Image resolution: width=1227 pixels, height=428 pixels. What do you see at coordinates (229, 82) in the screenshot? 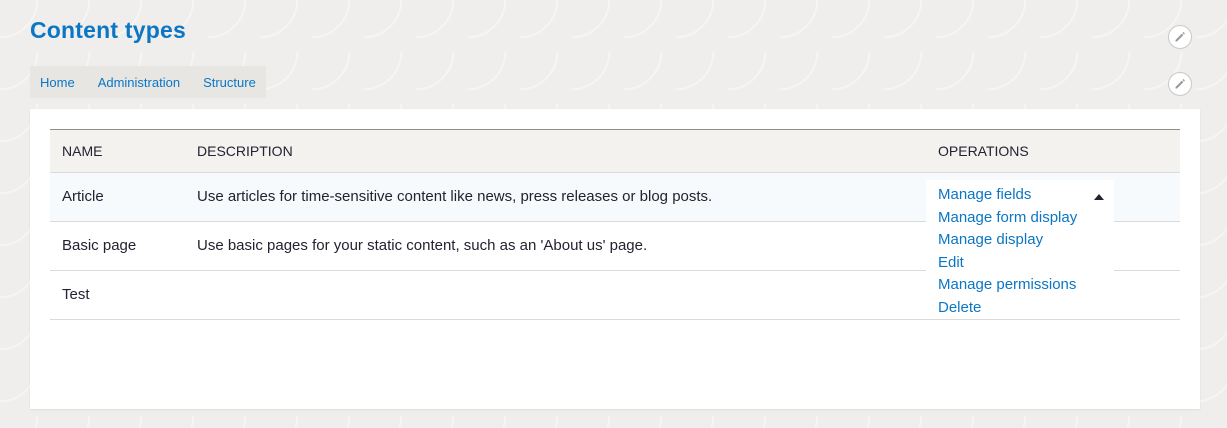
I see `breadcrumb-structure: Structure` at bounding box center [229, 82].